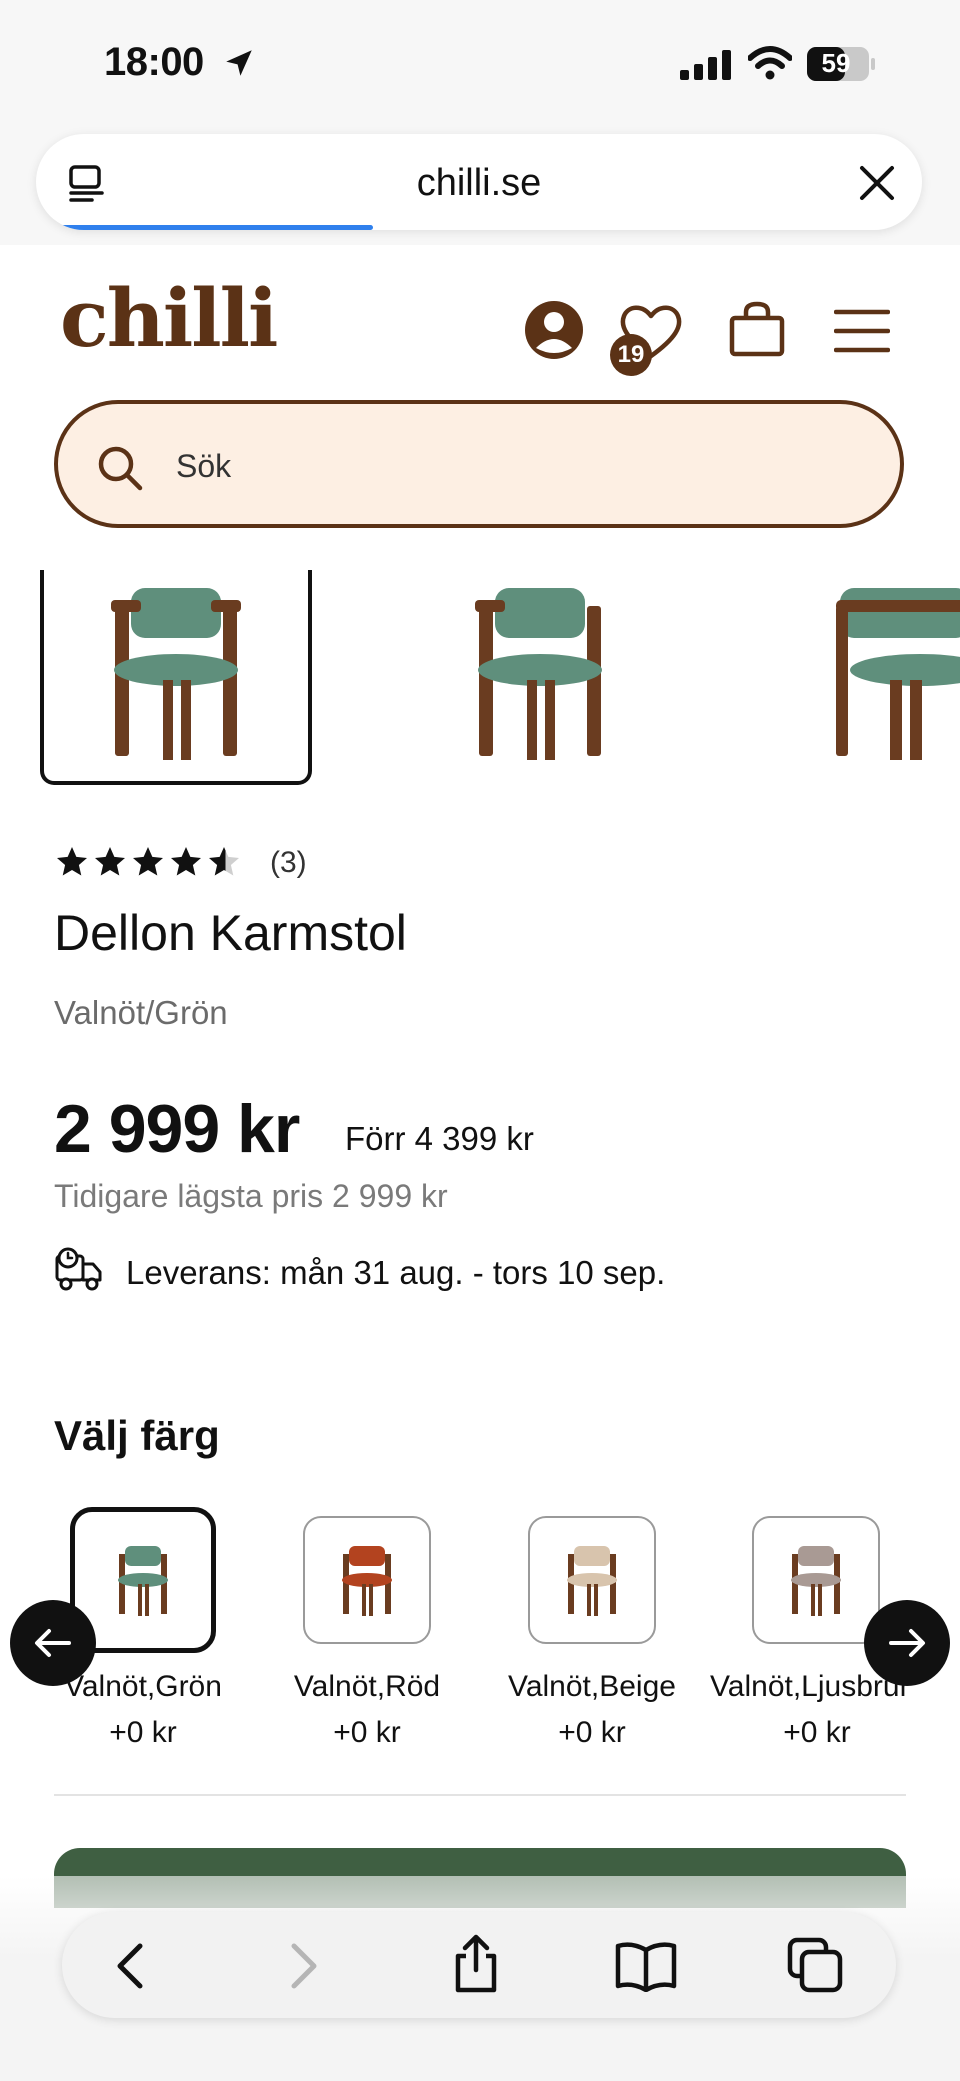  Describe the element at coordinates (177, 1129) in the screenshot. I see `product-price: 2 999 kr` at that location.